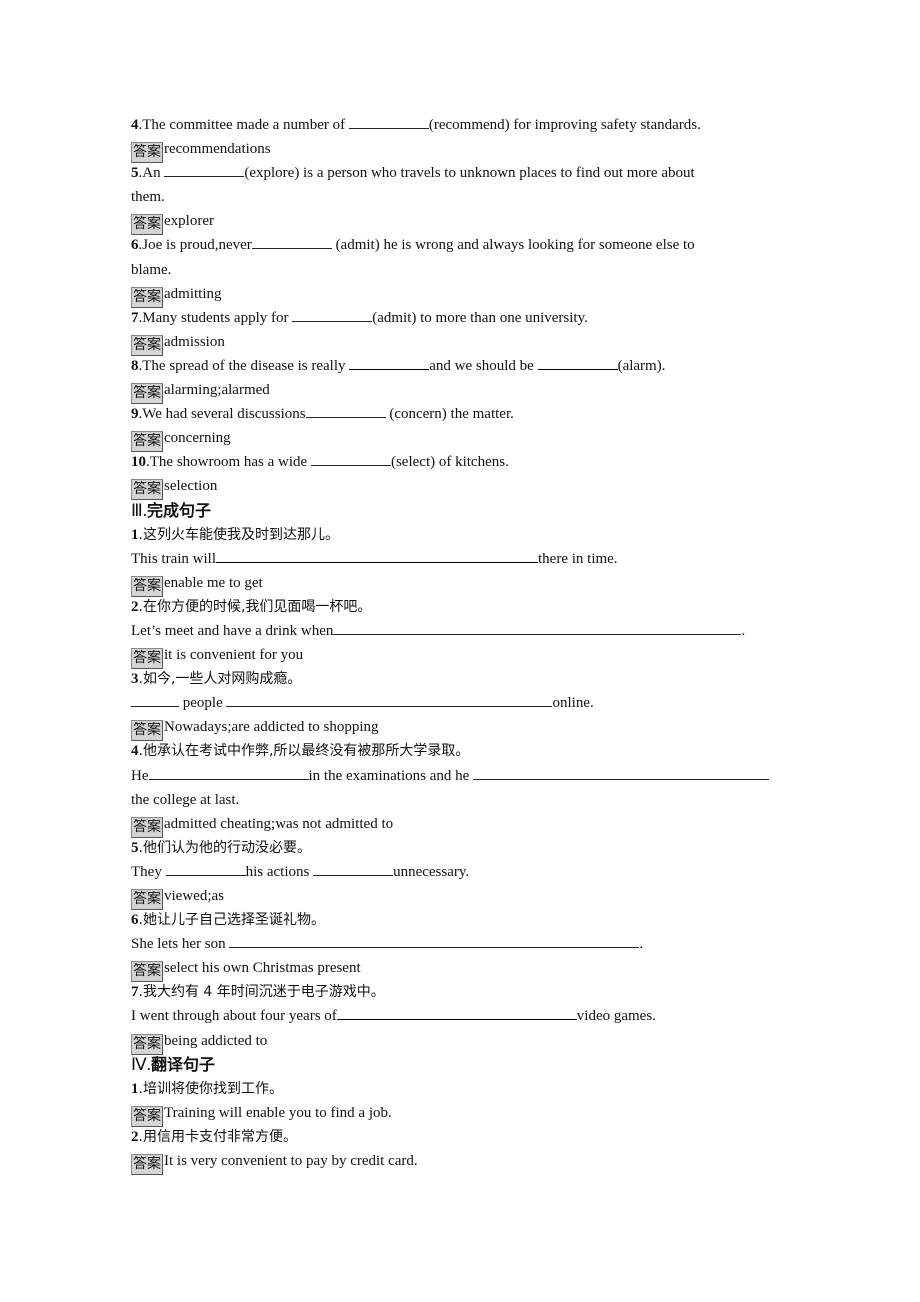 This screenshot has height=1302, width=920. I want to click on chinese-prompt: .我大约有 4 年时间沉迷于电子游戏中。, so click(261, 992).